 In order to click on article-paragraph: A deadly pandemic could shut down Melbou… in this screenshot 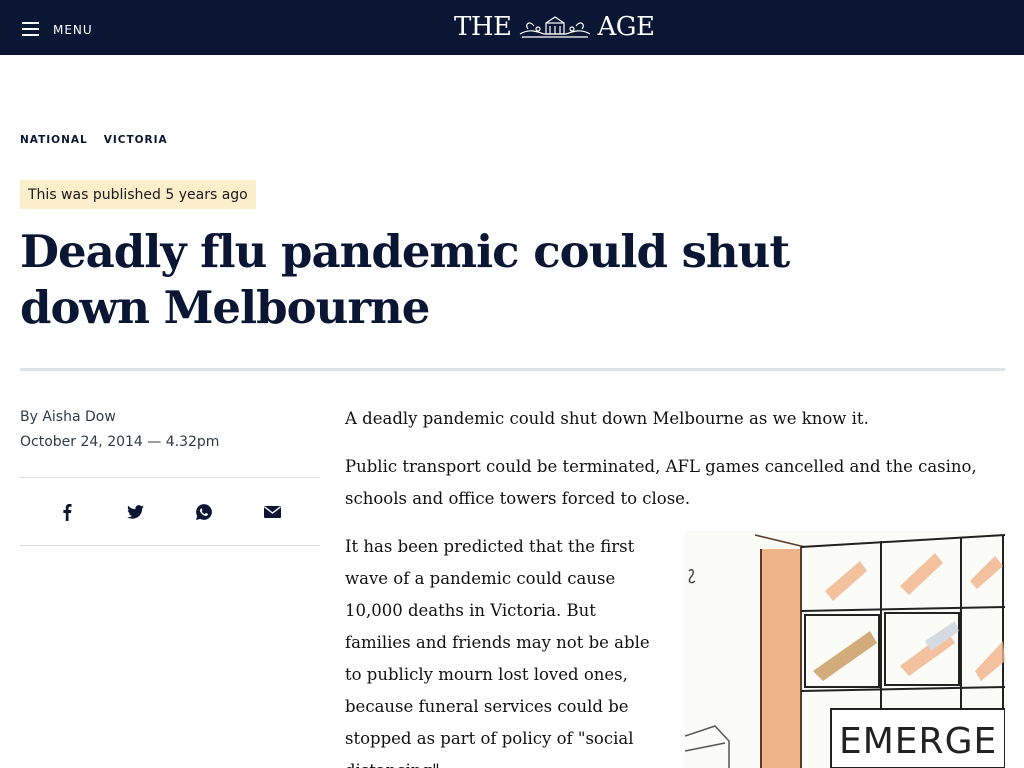, I will do `click(607, 418)`.